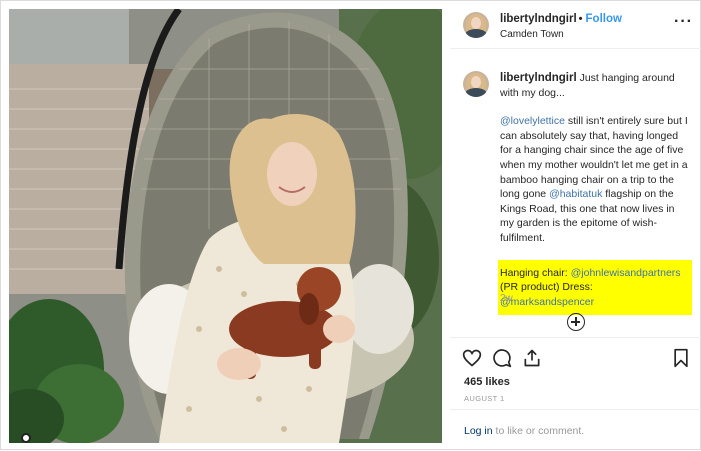 The image size is (701, 451). I want to click on caption-username-link: libertylndngirl, so click(538, 78).